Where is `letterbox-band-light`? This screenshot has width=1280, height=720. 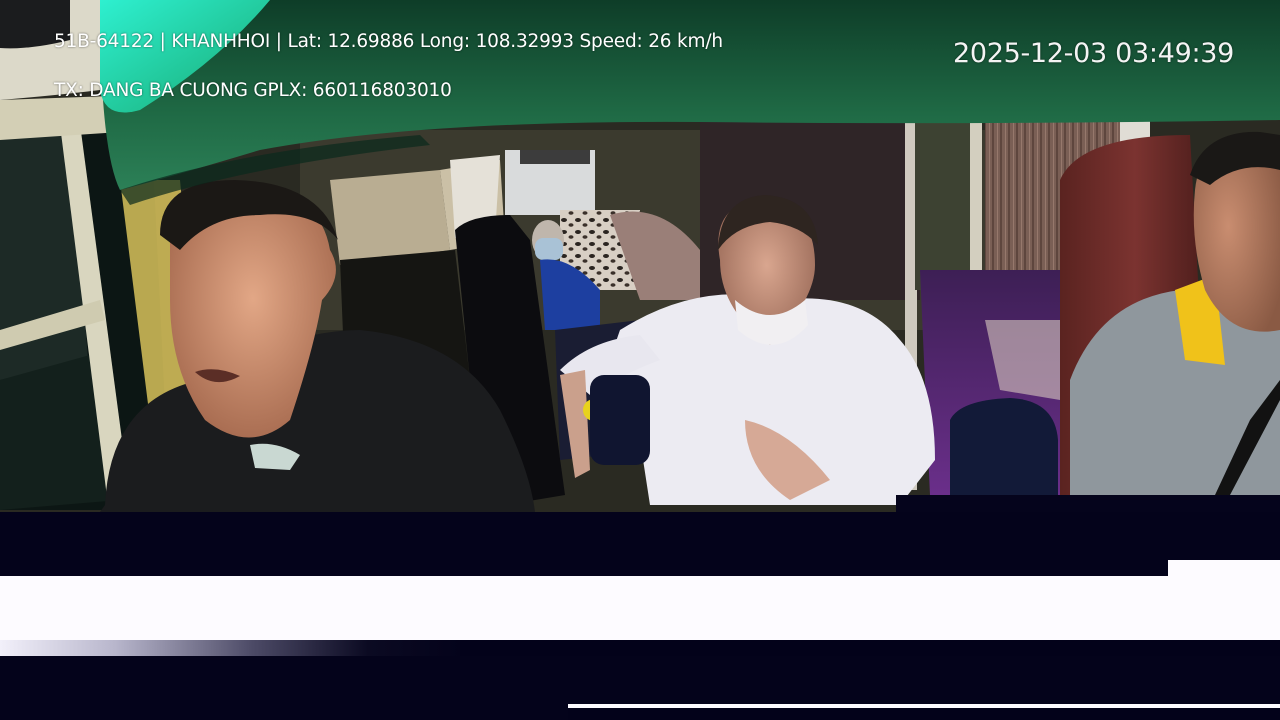 letterbox-band-light is located at coordinates (640, 608).